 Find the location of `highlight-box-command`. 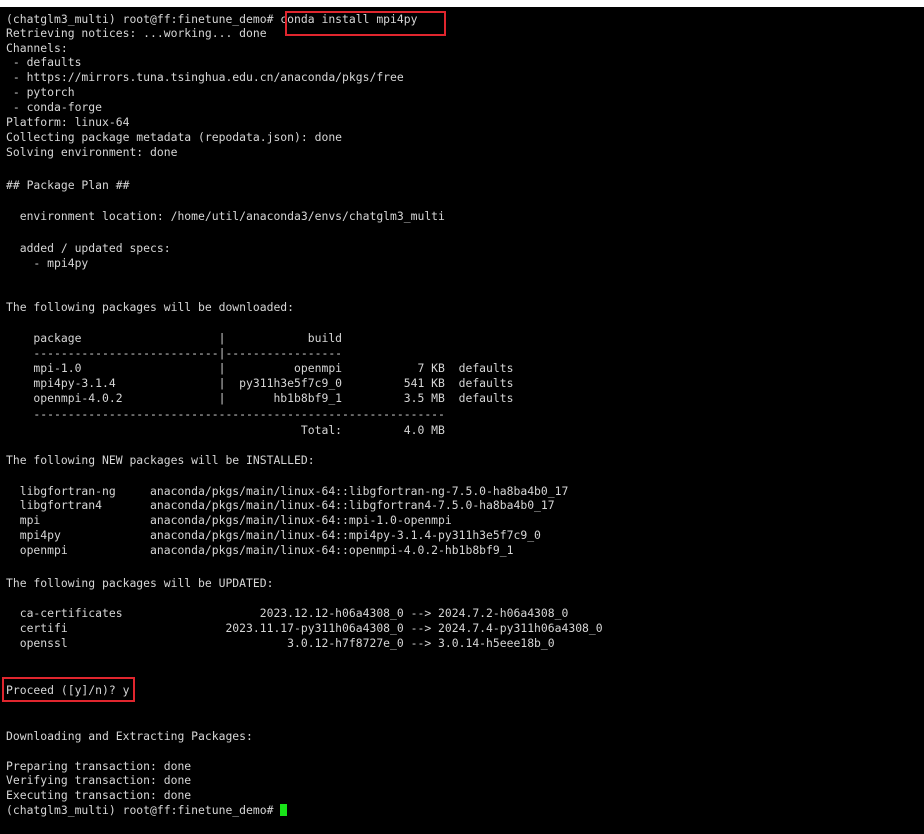

highlight-box-command is located at coordinates (365, 23).